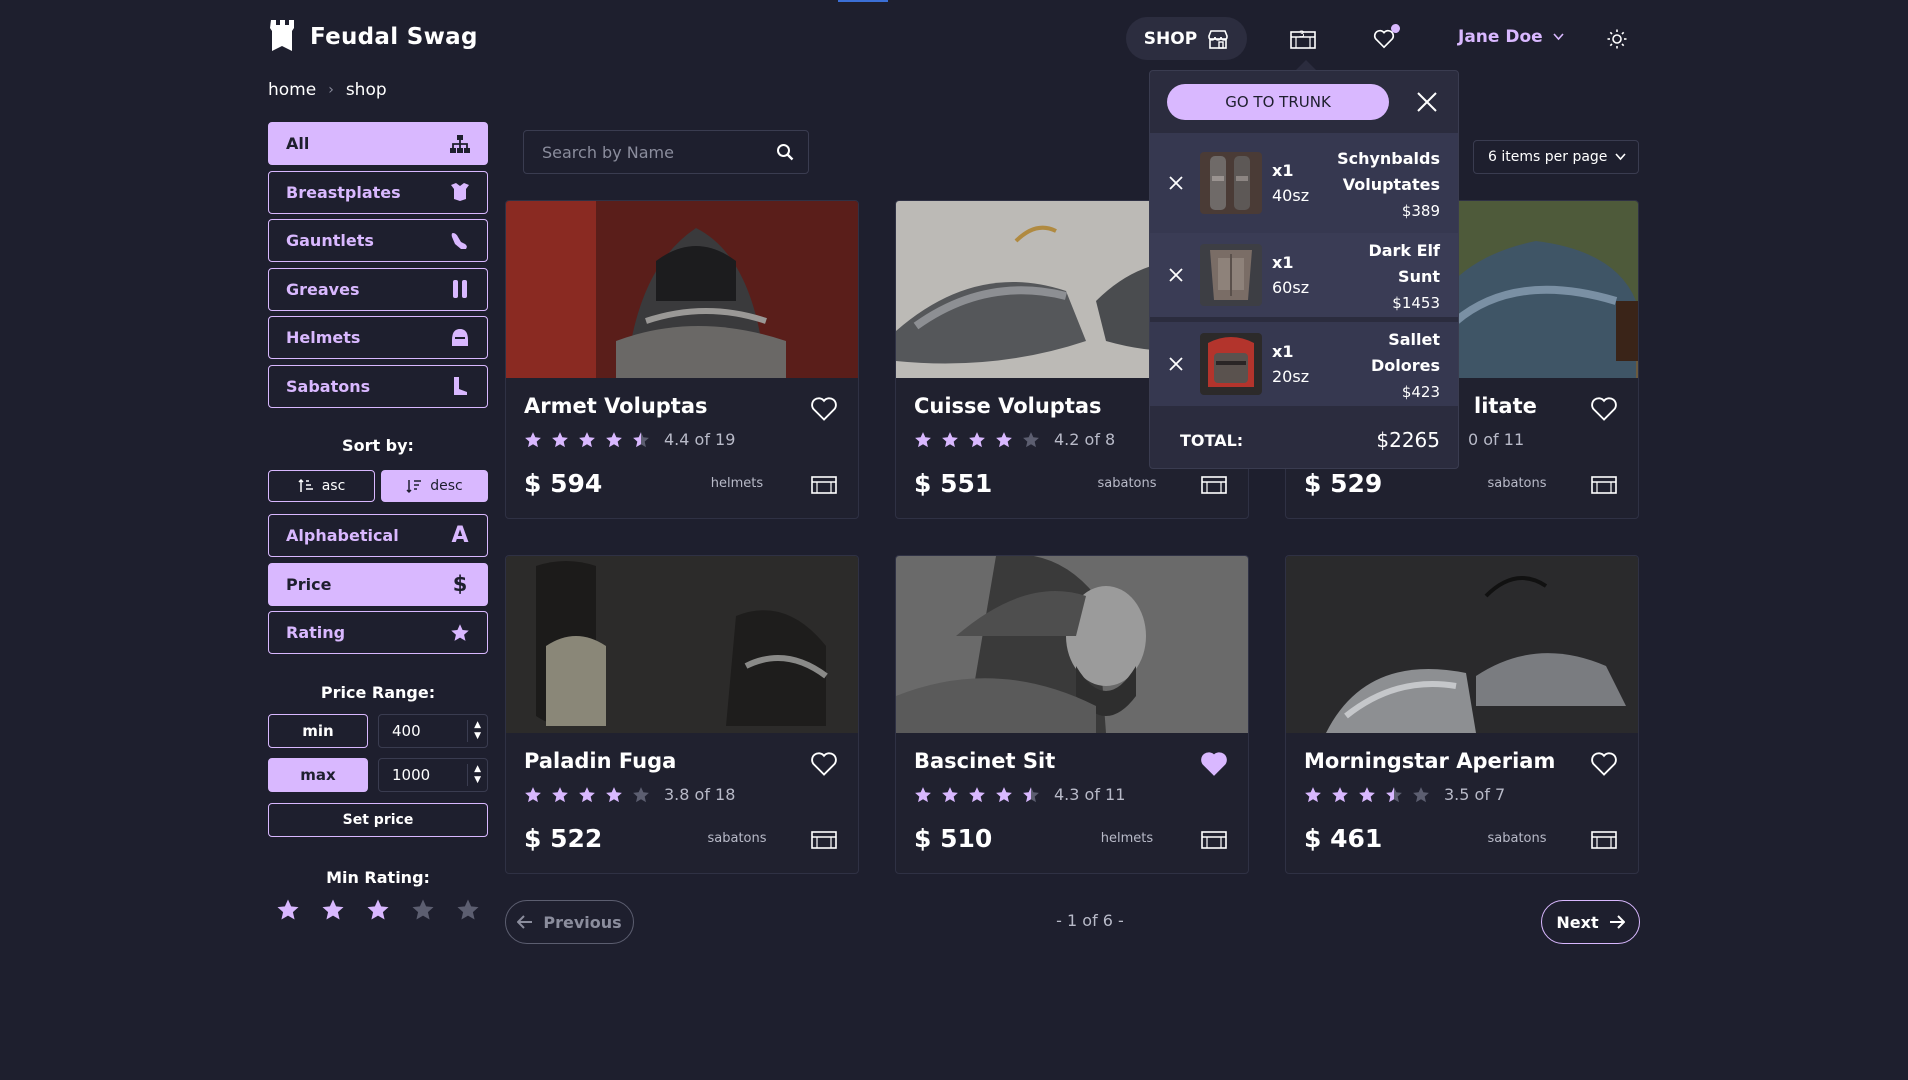 This screenshot has height=1080, width=1908. What do you see at coordinates (1283, 262) in the screenshot?
I see `item-qty: x1` at bounding box center [1283, 262].